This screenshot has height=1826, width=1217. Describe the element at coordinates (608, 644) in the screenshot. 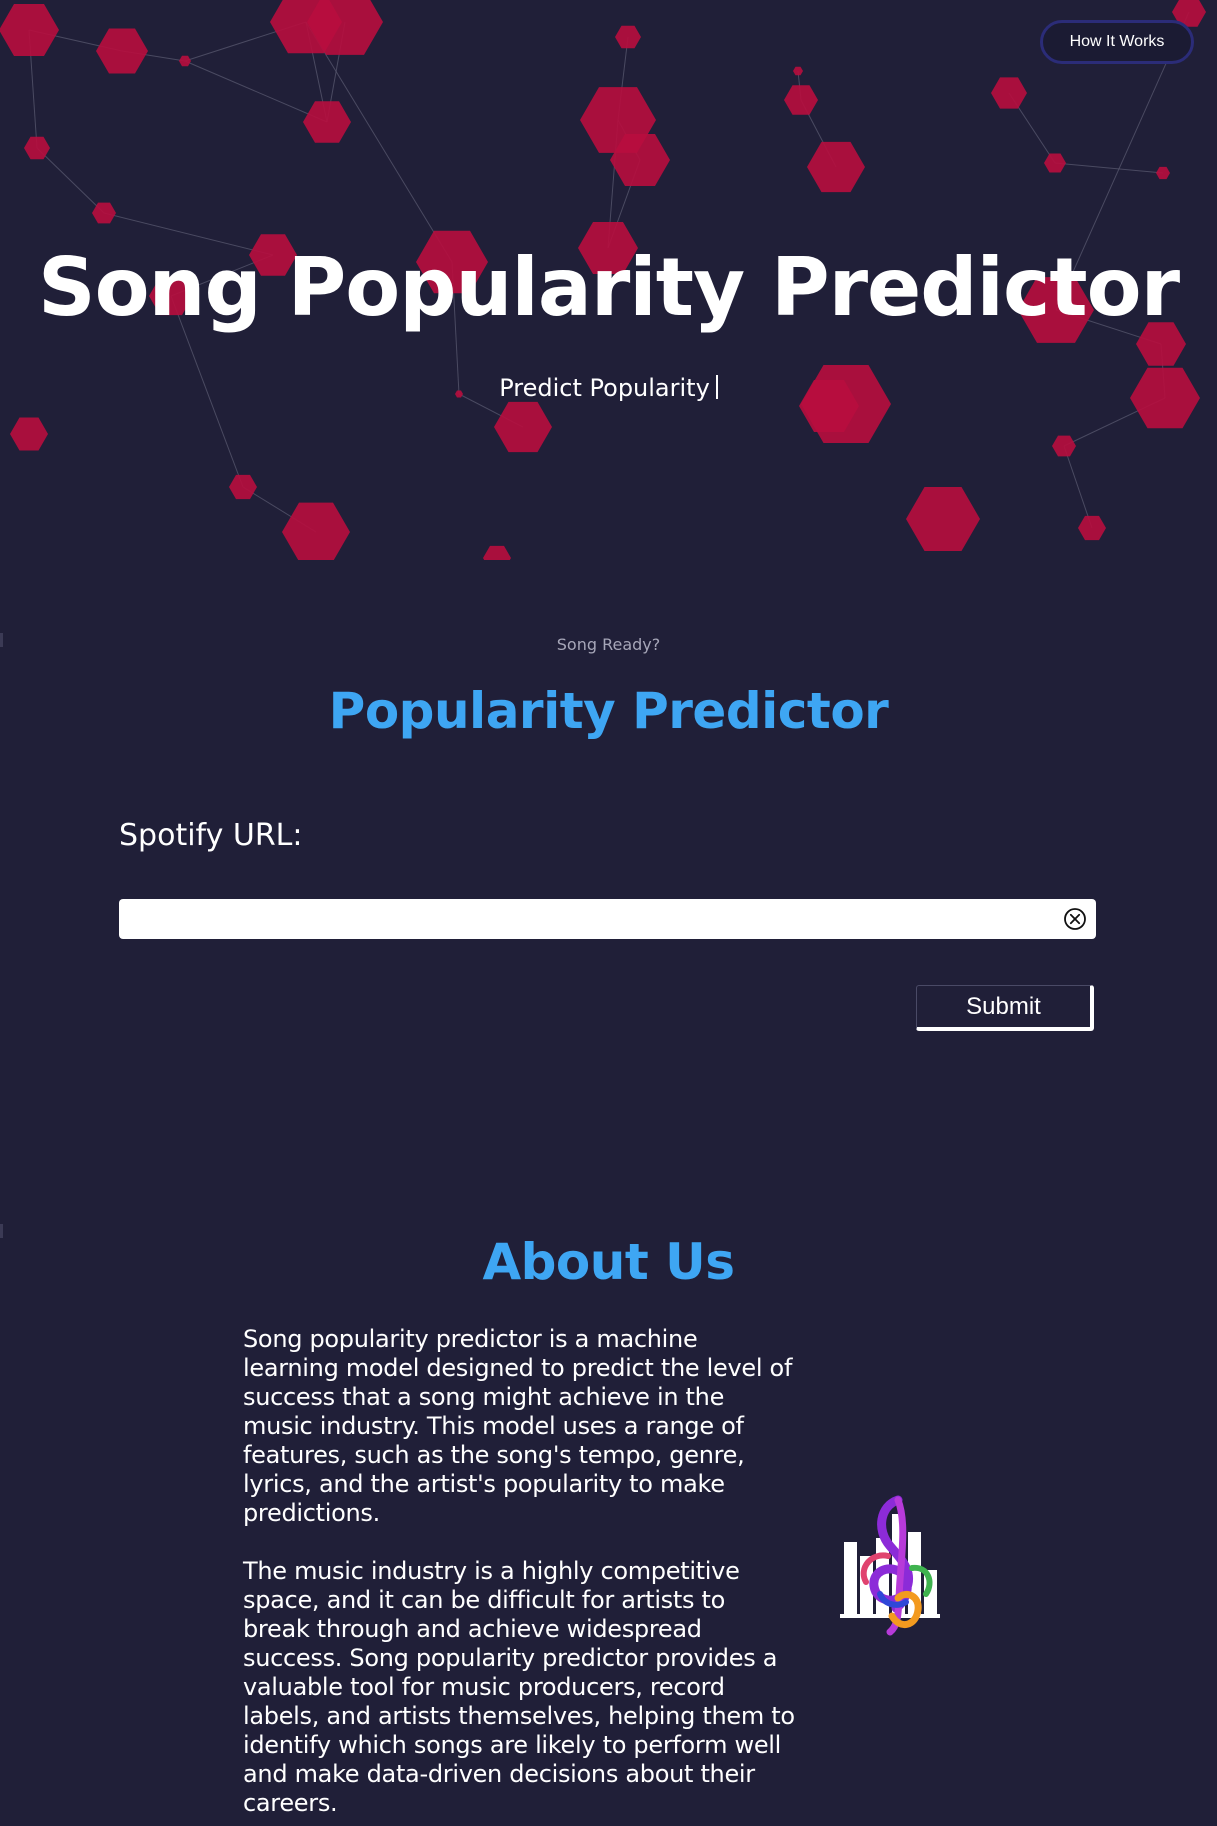

I see `predictor-eyebrow: Song Ready?` at that location.